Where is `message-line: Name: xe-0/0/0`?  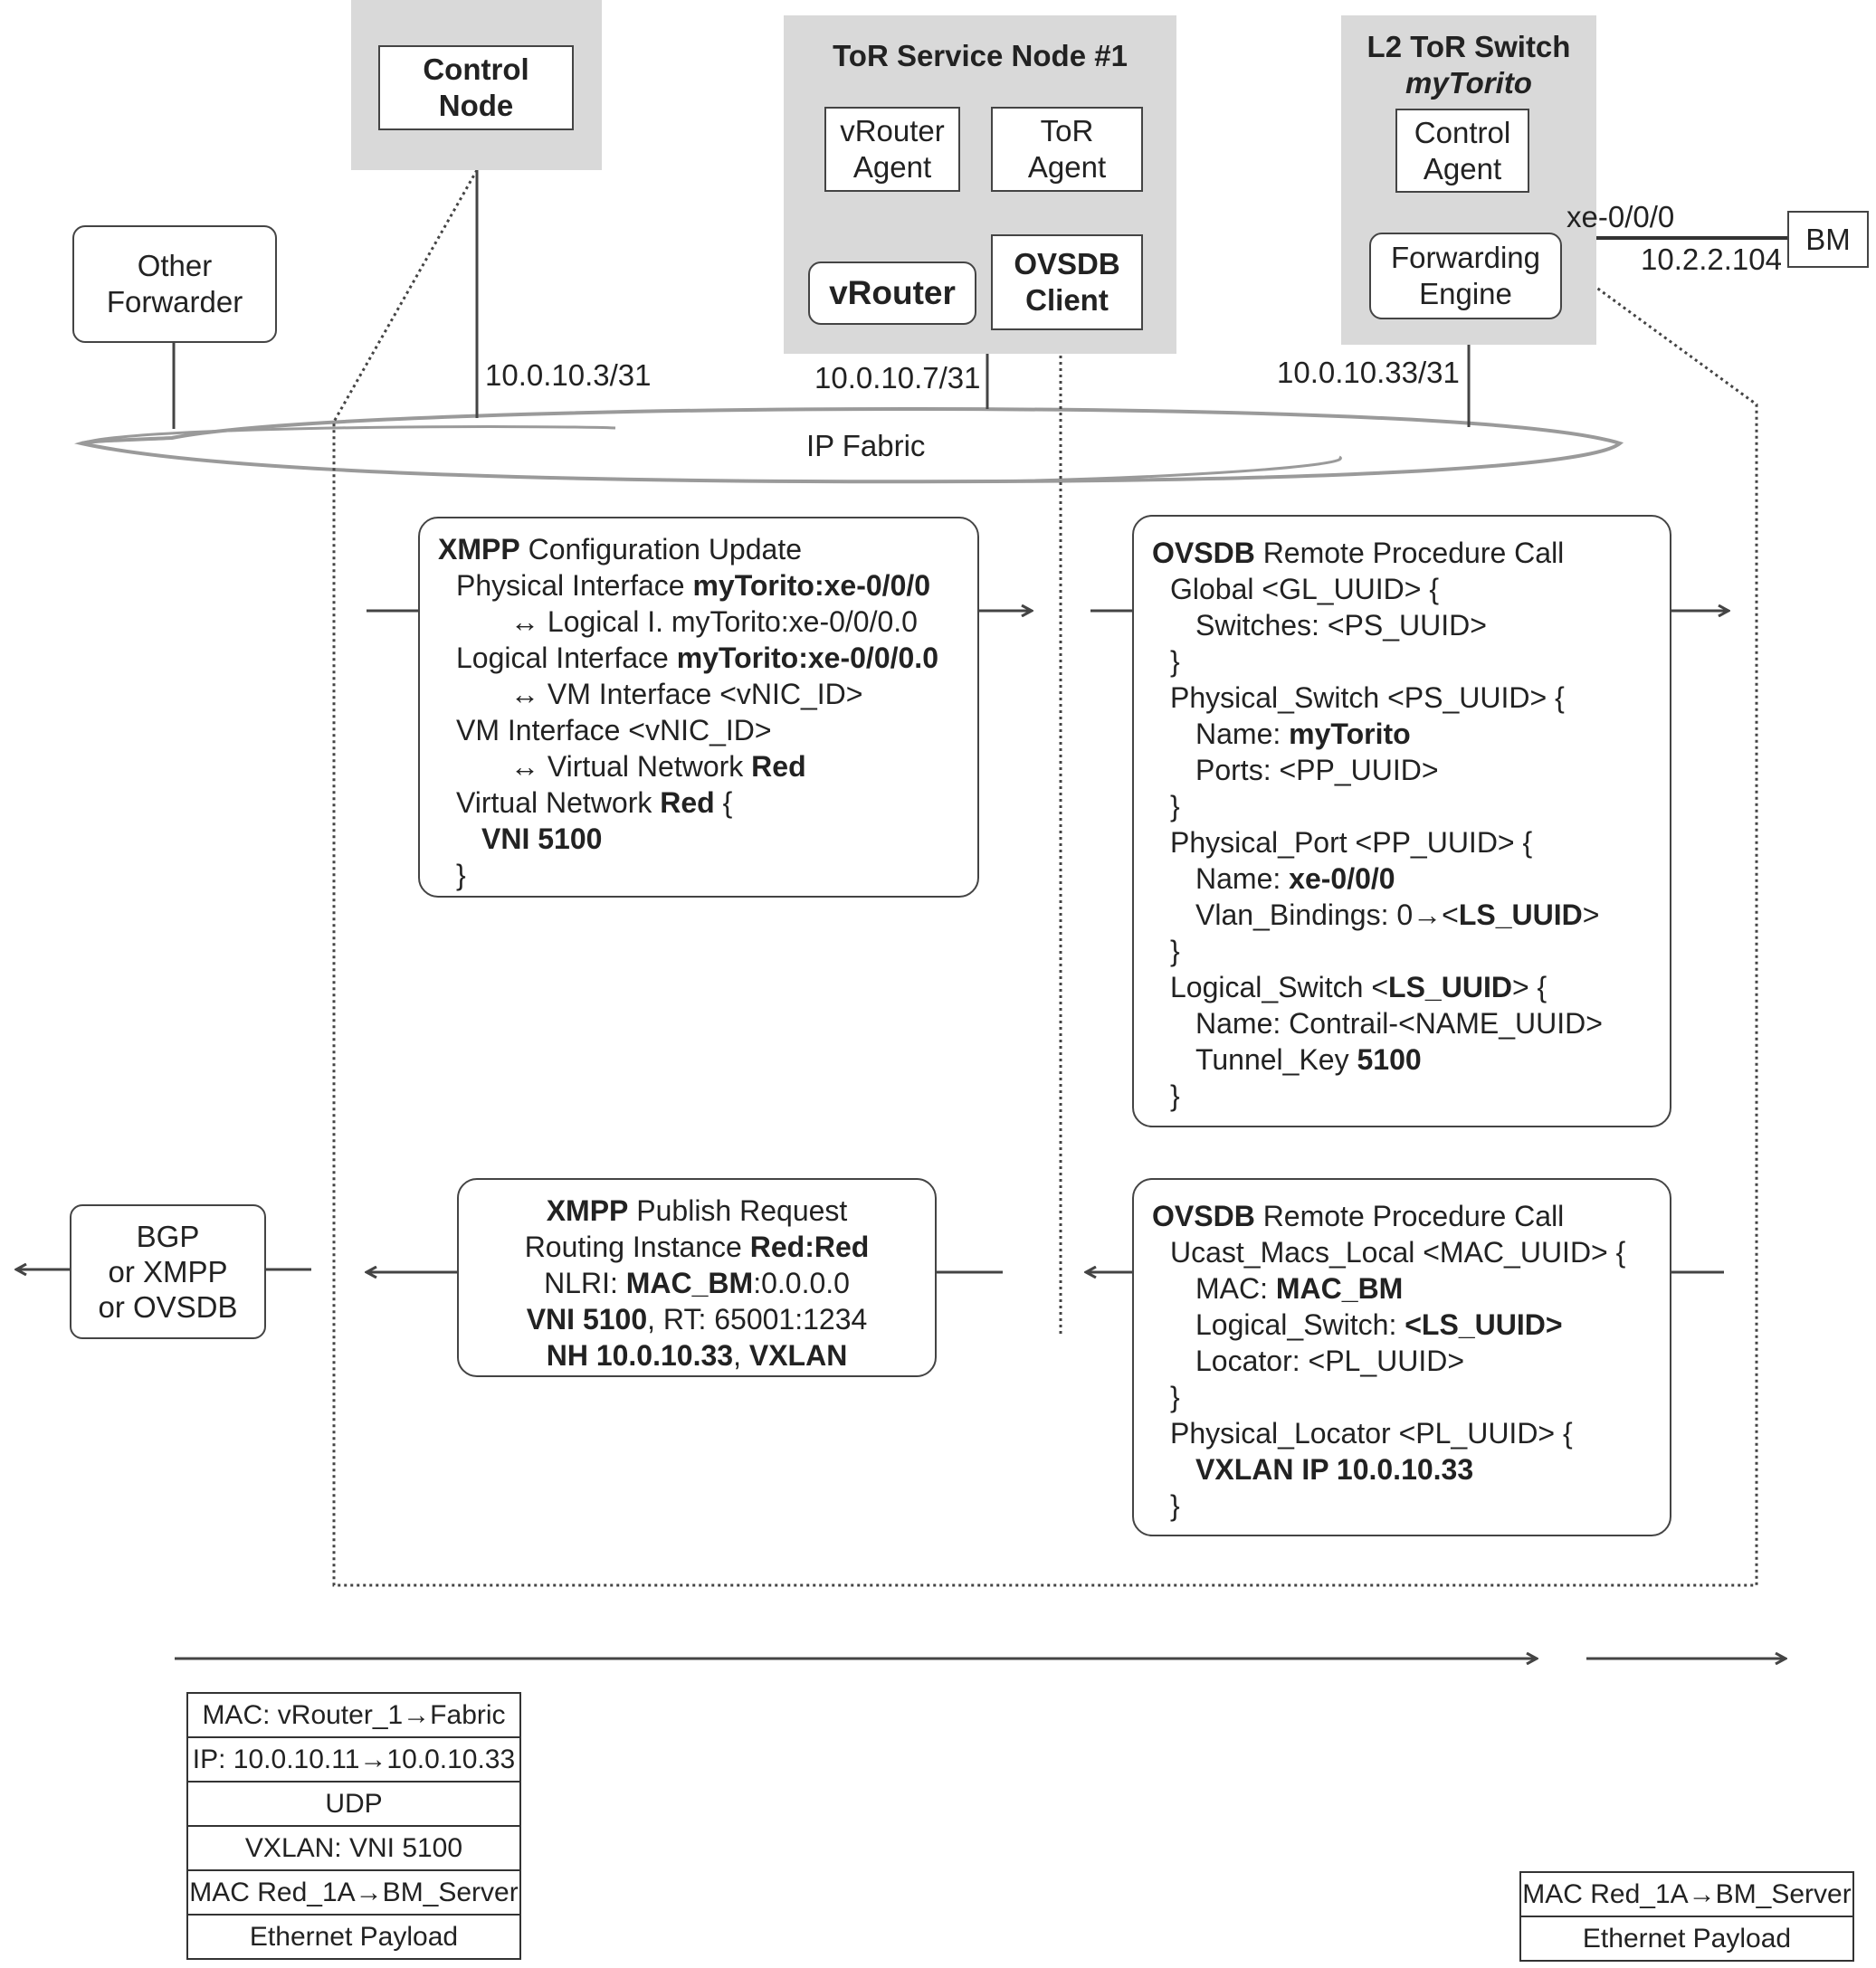
message-line: Name: xe-0/0/0 is located at coordinates (1402, 878).